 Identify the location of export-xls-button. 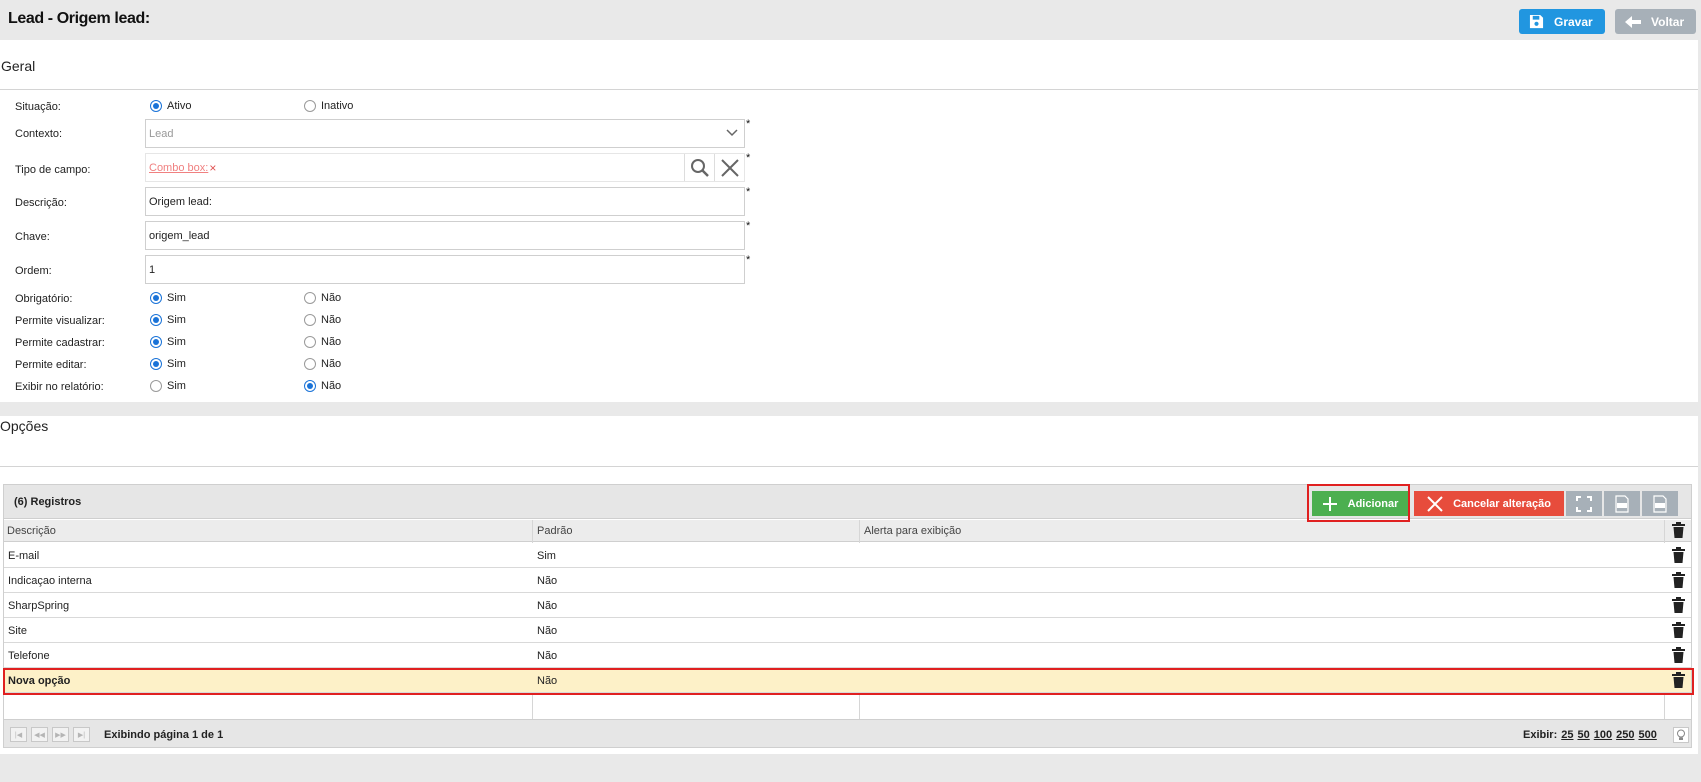
(1660, 503).